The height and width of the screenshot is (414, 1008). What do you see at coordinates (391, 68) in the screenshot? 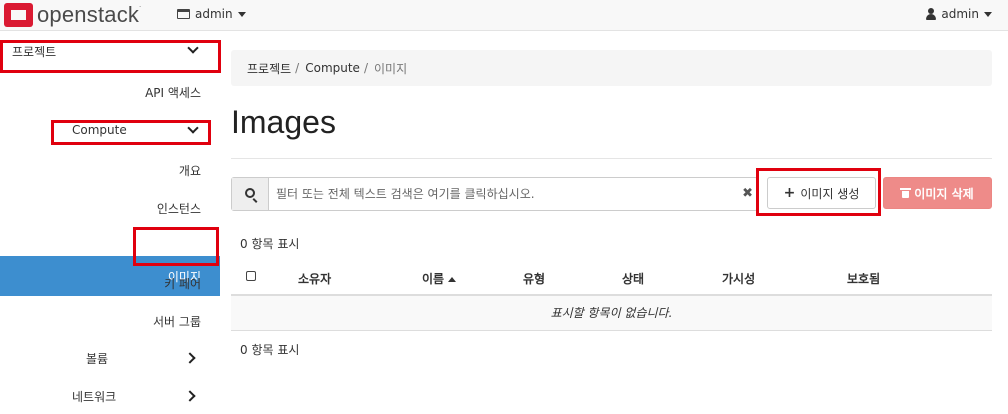
I see `breadcrumb-item-images: 이미지` at bounding box center [391, 68].